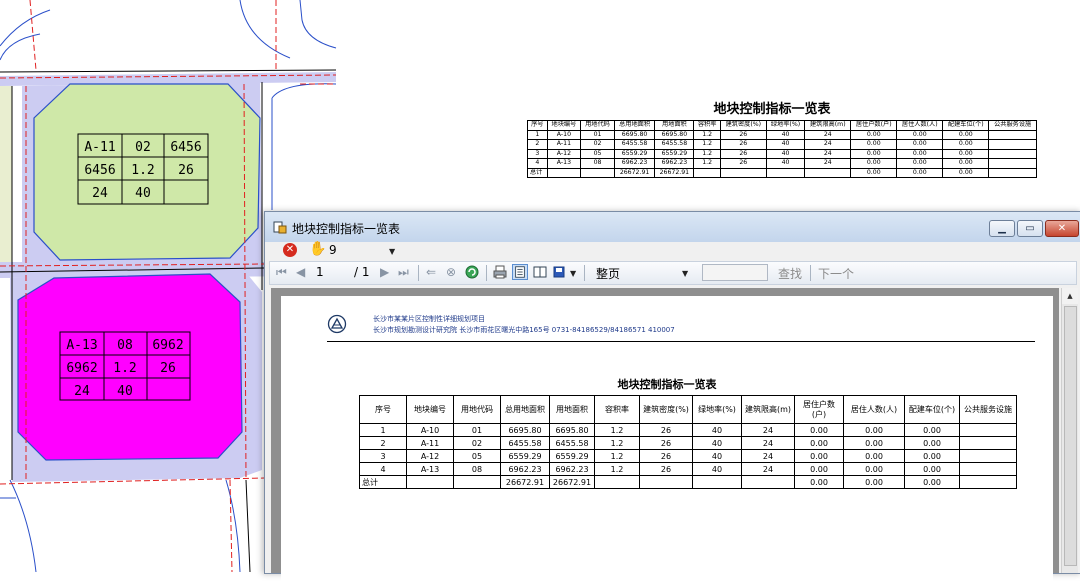 This screenshot has height=586, width=1080. Describe the element at coordinates (81, 345) in the screenshot. I see `svg-text: A-13` at that location.